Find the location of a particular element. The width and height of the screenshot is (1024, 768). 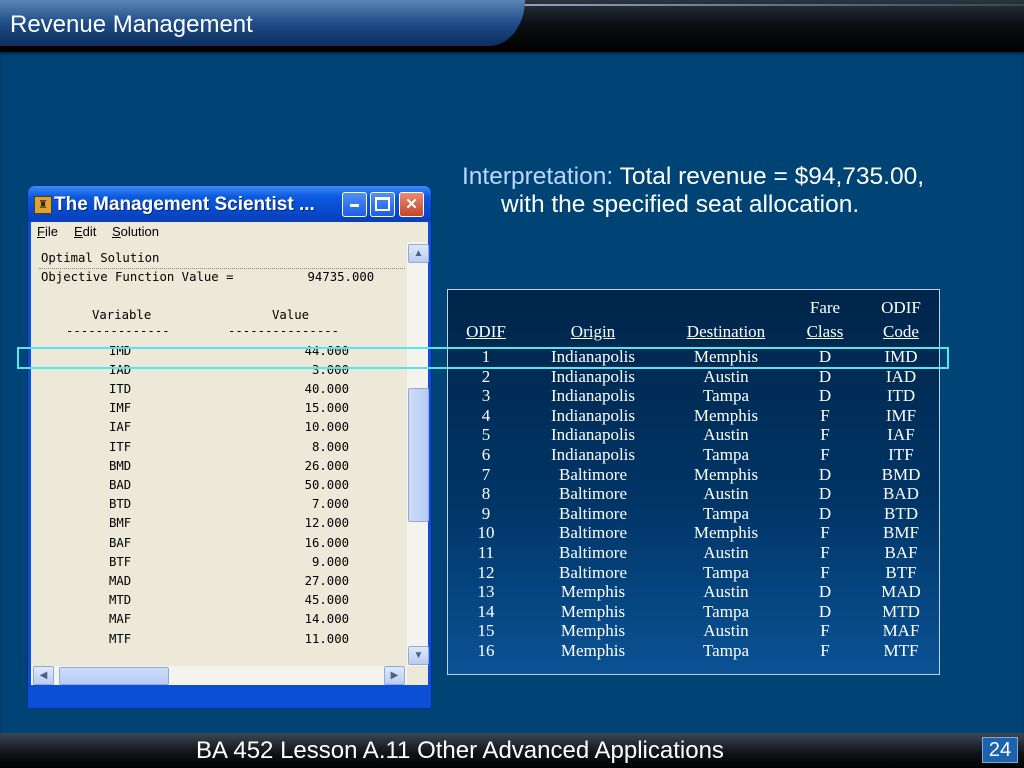

odif-code-cell: MTF is located at coordinates (901, 650).